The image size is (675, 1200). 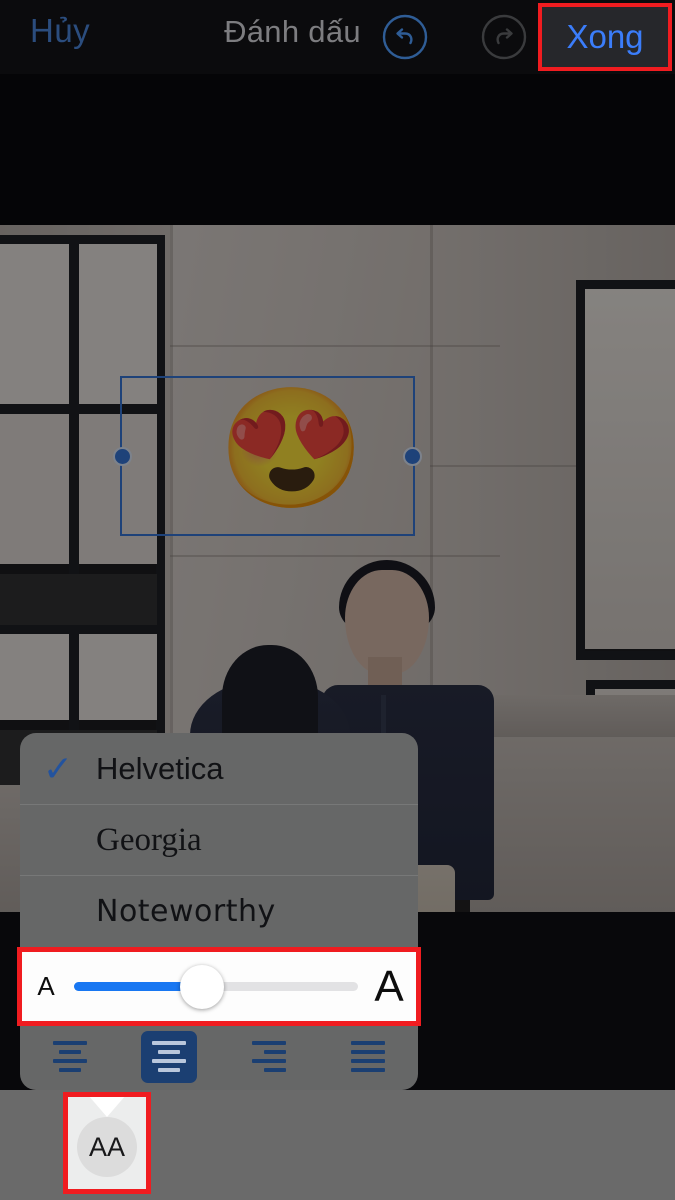 I want to click on font-option-label: Noteworthy, so click(x=186, y=911).